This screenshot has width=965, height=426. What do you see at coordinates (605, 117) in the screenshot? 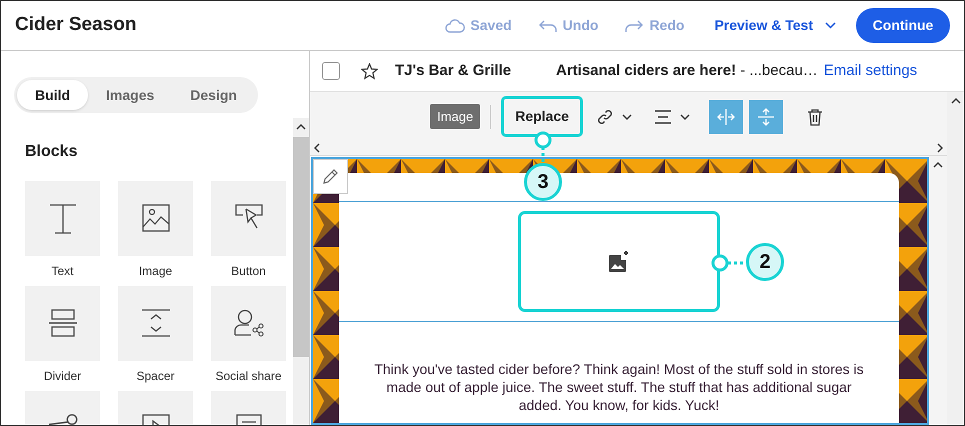
I see `link-icon` at bounding box center [605, 117].